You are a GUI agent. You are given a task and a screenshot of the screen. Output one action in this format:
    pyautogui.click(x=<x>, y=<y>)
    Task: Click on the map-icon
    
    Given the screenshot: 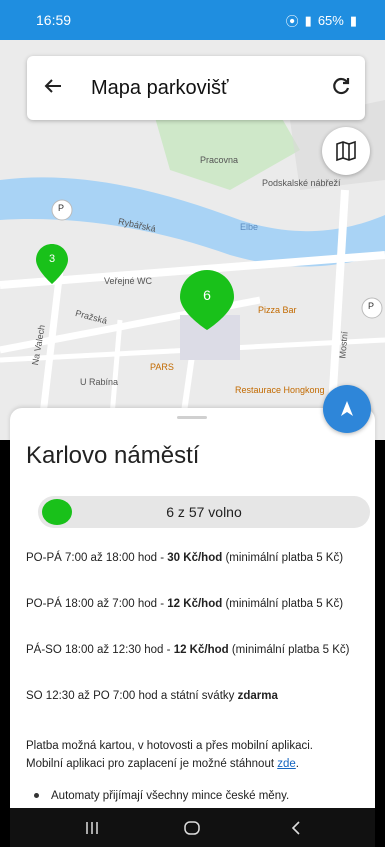 What is the action you would take?
    pyautogui.click(x=346, y=151)
    